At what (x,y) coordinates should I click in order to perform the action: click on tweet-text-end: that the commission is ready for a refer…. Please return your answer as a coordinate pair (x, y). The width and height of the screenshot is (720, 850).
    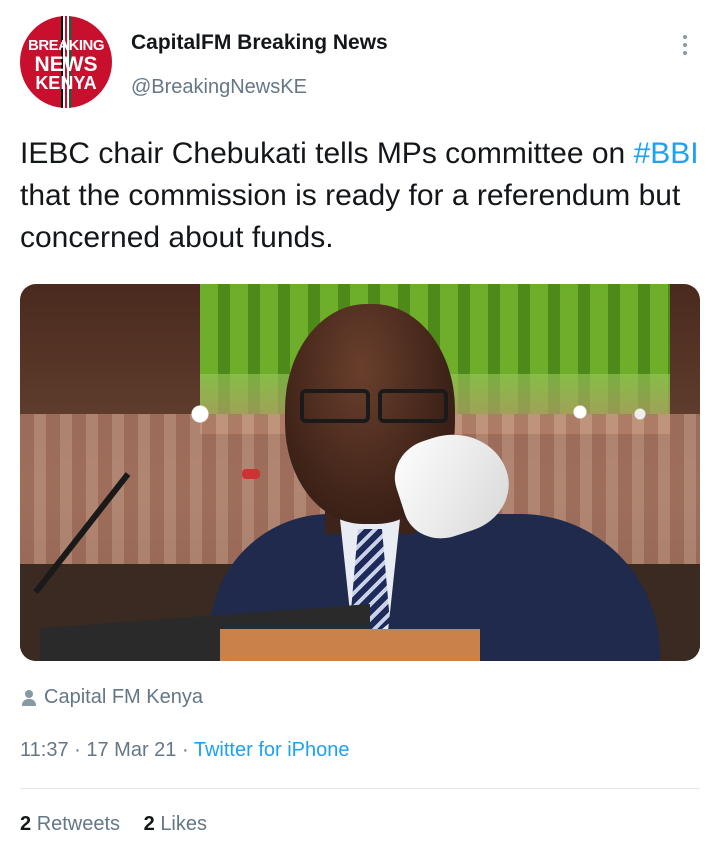
    Looking at the image, I should click on (350, 216).